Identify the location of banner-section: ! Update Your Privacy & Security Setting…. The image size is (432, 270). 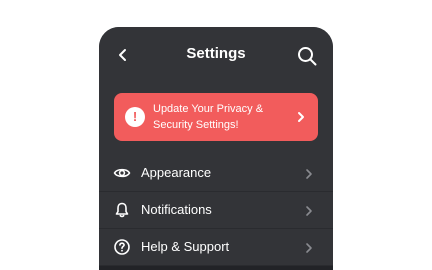
(216, 119).